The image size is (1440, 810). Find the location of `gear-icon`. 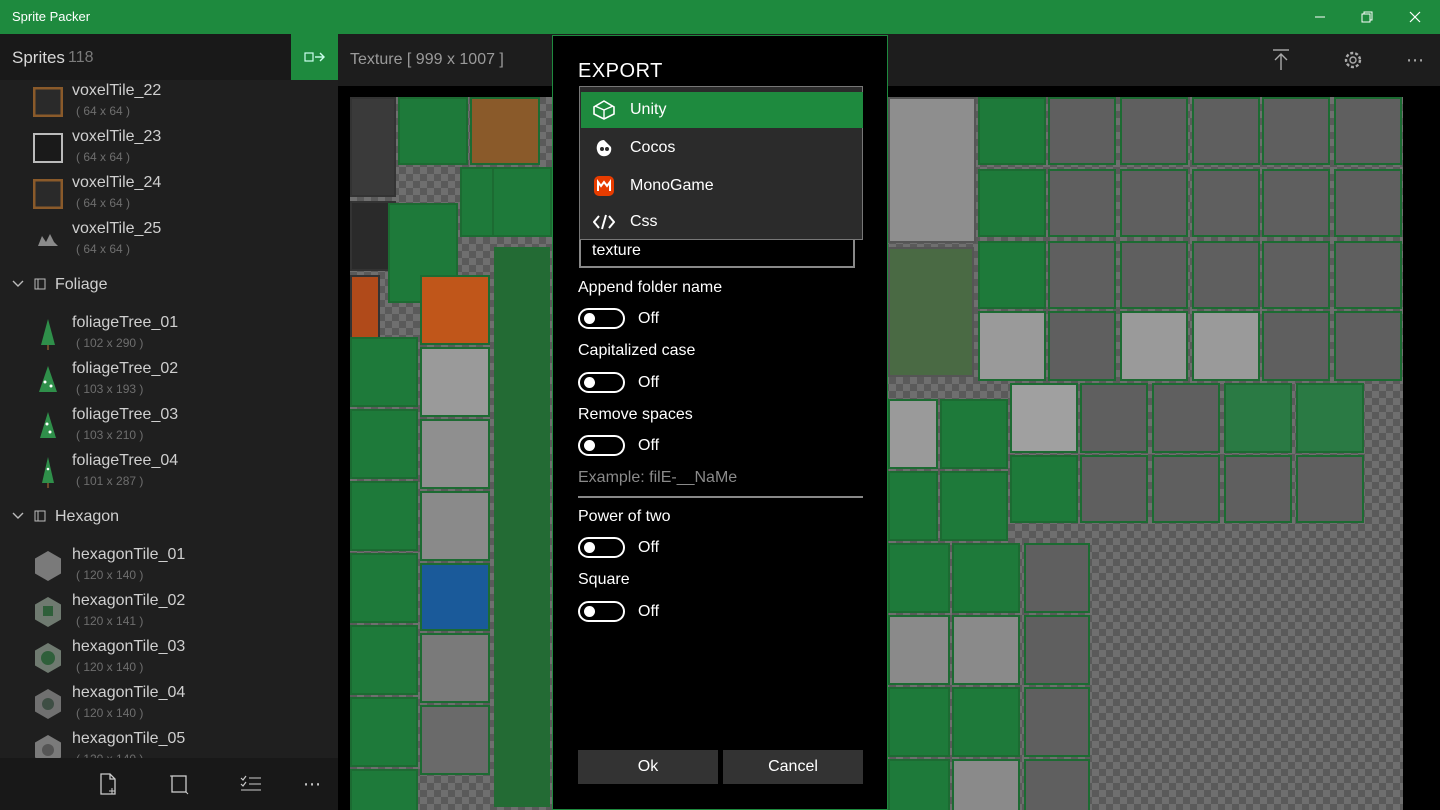

gear-icon is located at coordinates (1353, 60).